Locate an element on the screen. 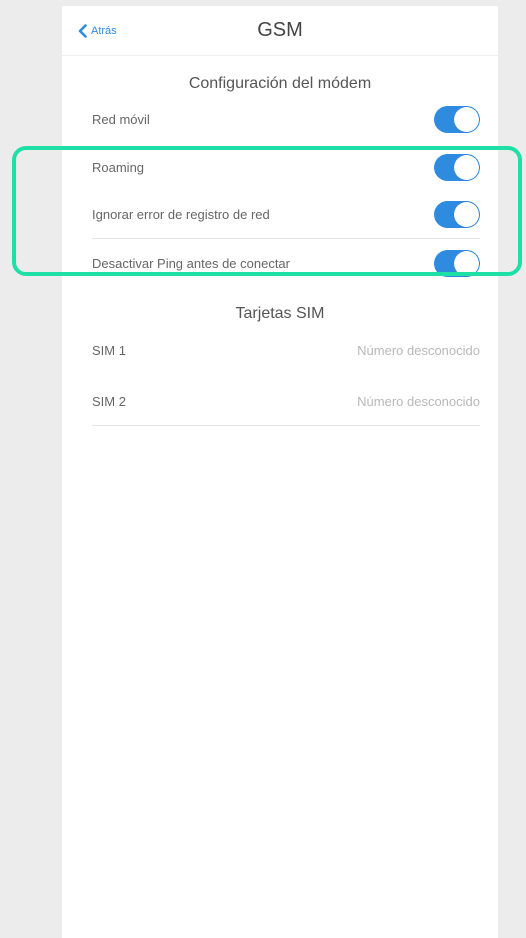 The width and height of the screenshot is (526, 938). ignorar-error-toggle is located at coordinates (457, 214).